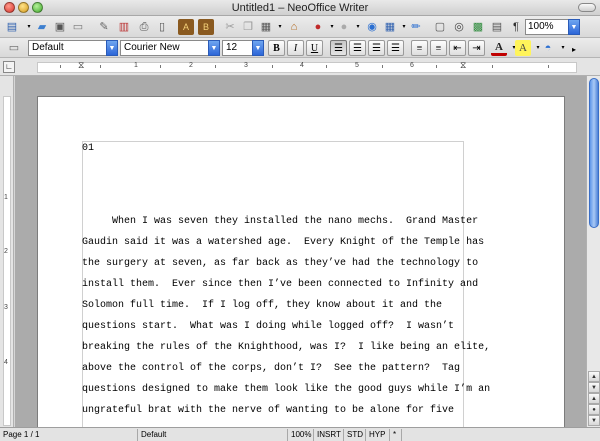  I want to click on clone-formatting-icon: ⌂, so click(294, 27).